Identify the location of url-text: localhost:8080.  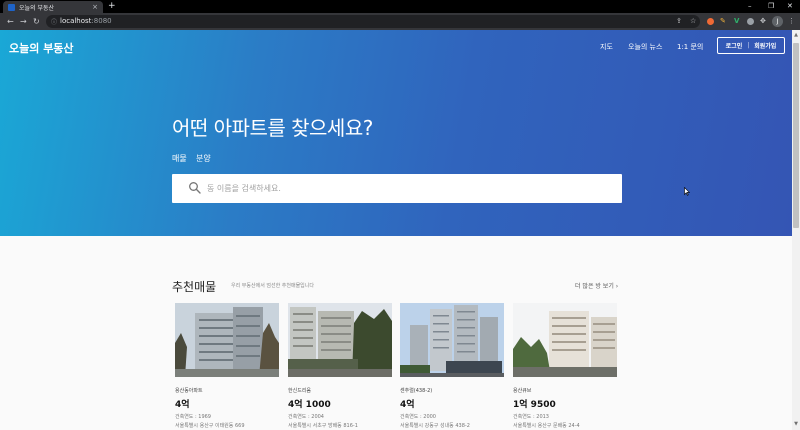
(86, 21).